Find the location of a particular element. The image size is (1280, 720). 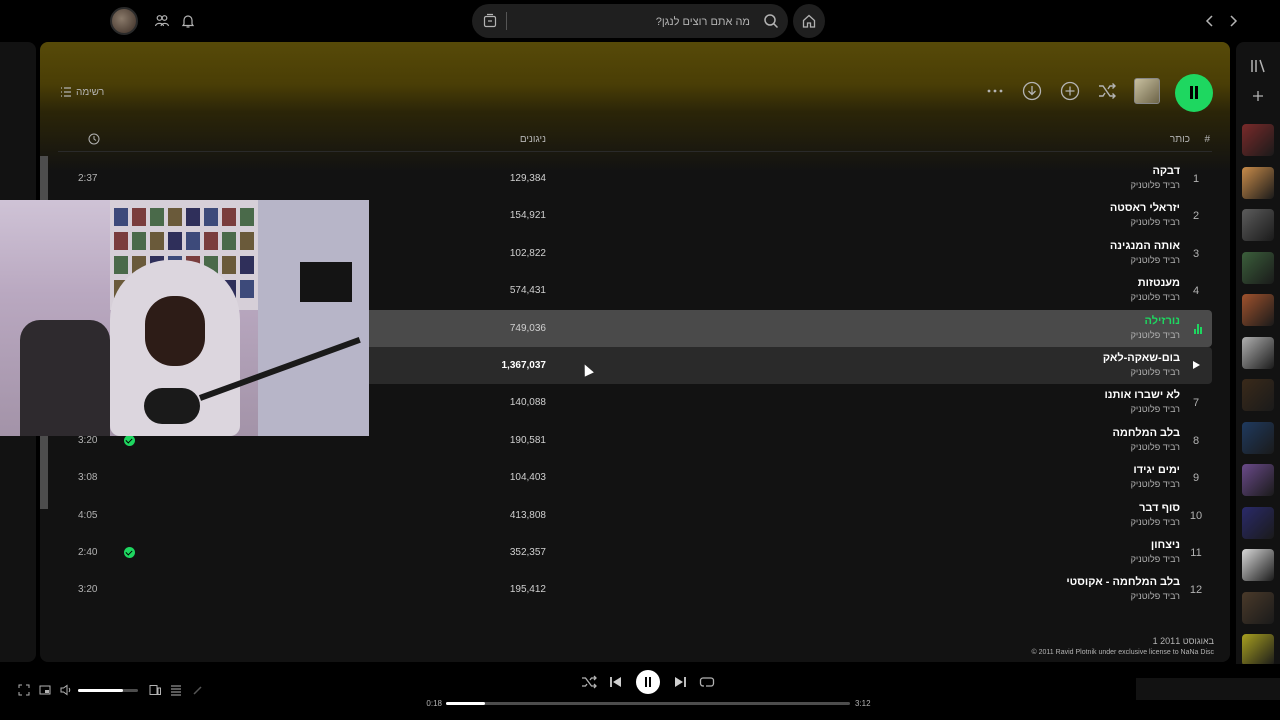

top-bar is located at coordinates (640, 21).